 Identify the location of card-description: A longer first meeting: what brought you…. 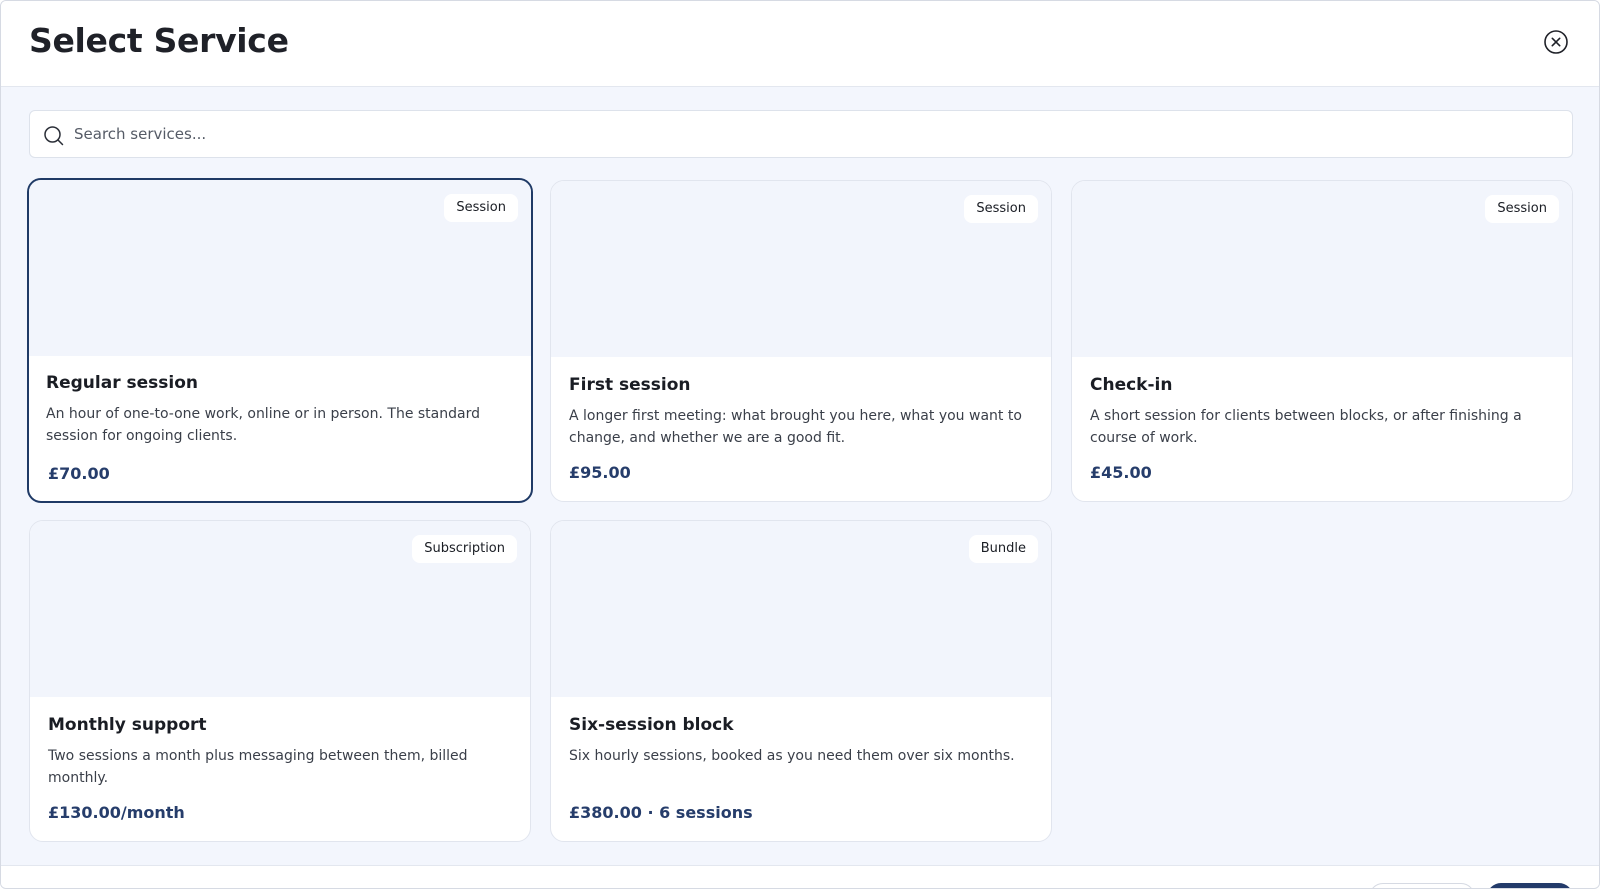
(795, 427).